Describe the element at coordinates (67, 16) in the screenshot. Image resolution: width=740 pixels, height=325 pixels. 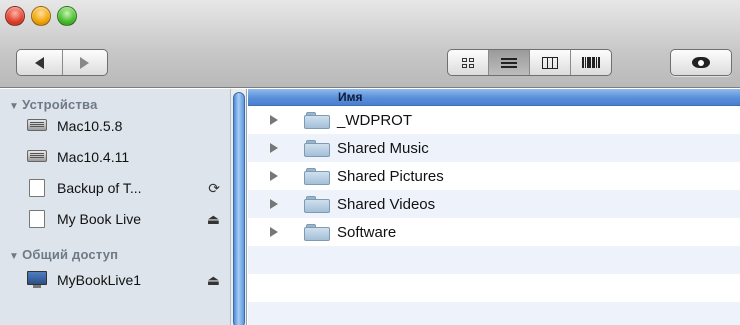
I see `zoom-window-button` at that location.